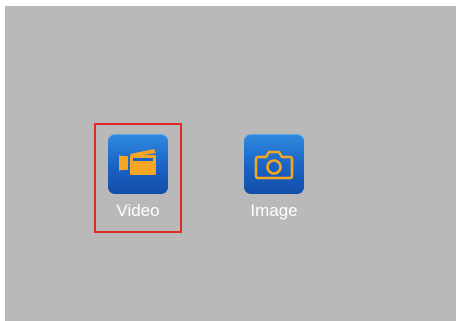 Image resolution: width=456 pixels, height=321 pixels. I want to click on video-camera-icon, so click(138, 164).